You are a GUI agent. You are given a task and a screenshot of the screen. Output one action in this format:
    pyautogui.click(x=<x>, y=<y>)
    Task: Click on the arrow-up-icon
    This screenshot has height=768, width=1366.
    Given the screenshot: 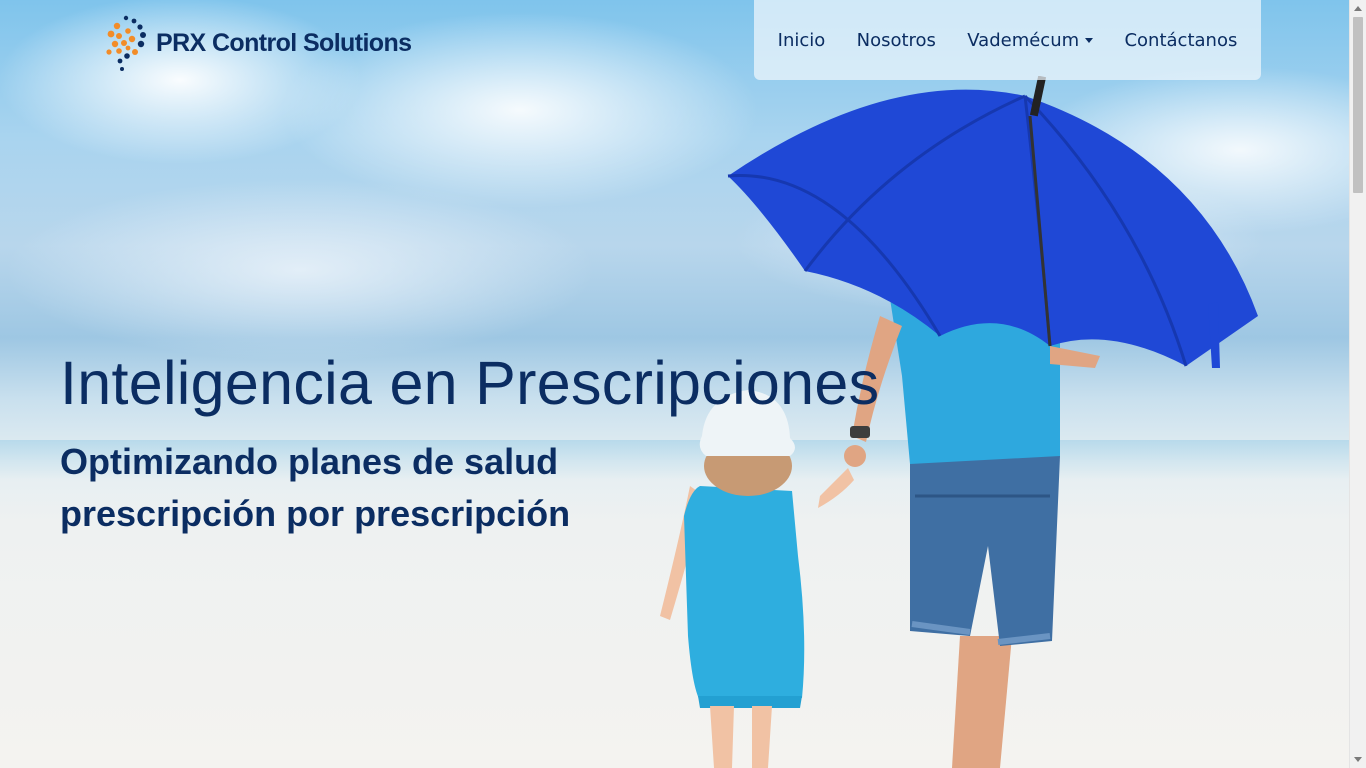 What is the action you would take?
    pyautogui.click(x=1358, y=8)
    